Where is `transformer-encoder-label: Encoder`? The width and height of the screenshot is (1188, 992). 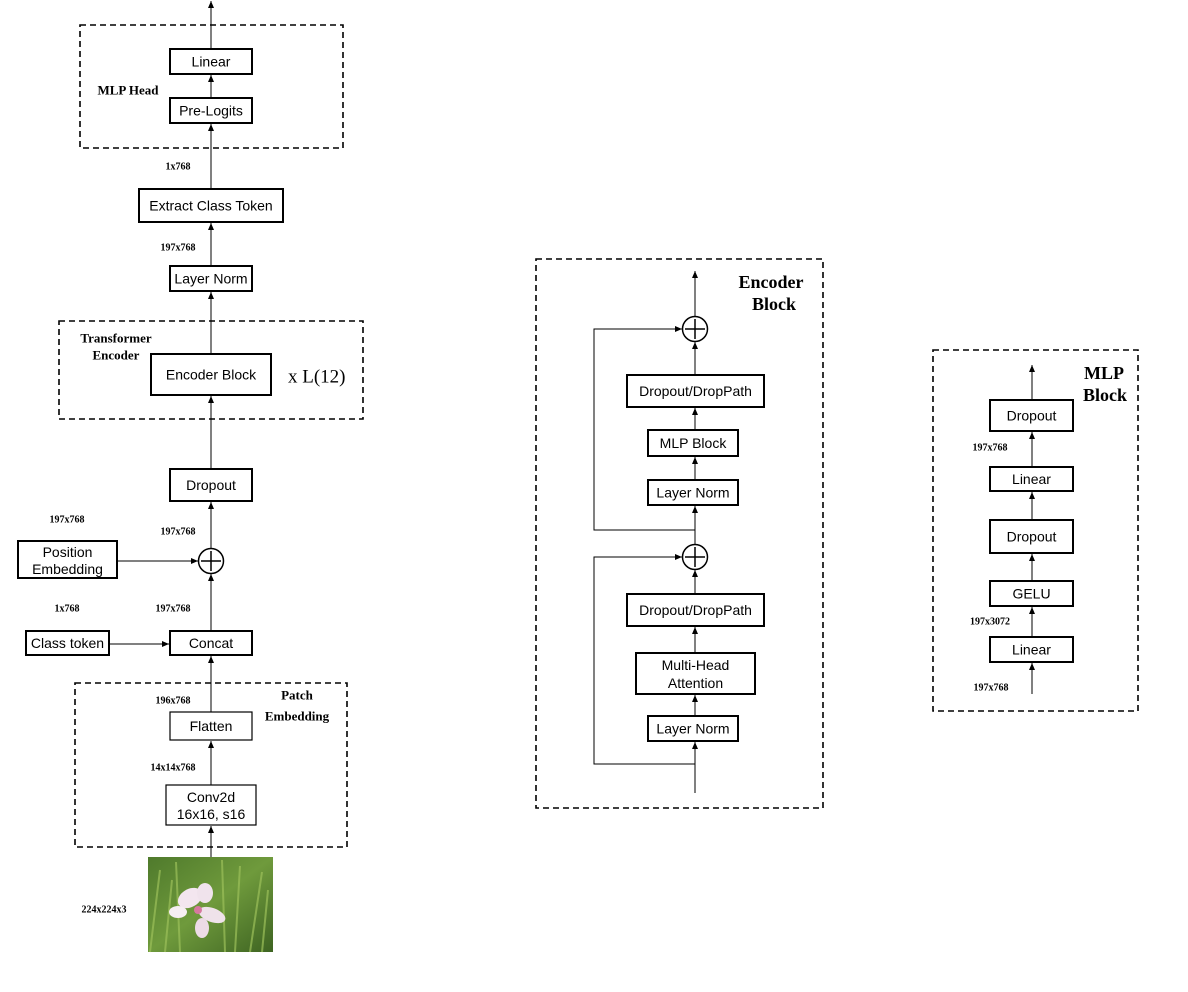 transformer-encoder-label: Encoder is located at coordinates (116, 355).